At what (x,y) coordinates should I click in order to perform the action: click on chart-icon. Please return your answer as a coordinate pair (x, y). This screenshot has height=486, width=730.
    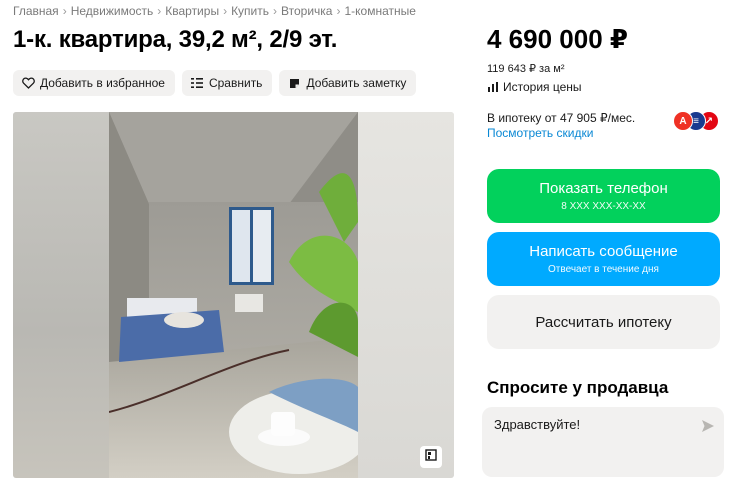
    Looking at the image, I should click on (493, 87).